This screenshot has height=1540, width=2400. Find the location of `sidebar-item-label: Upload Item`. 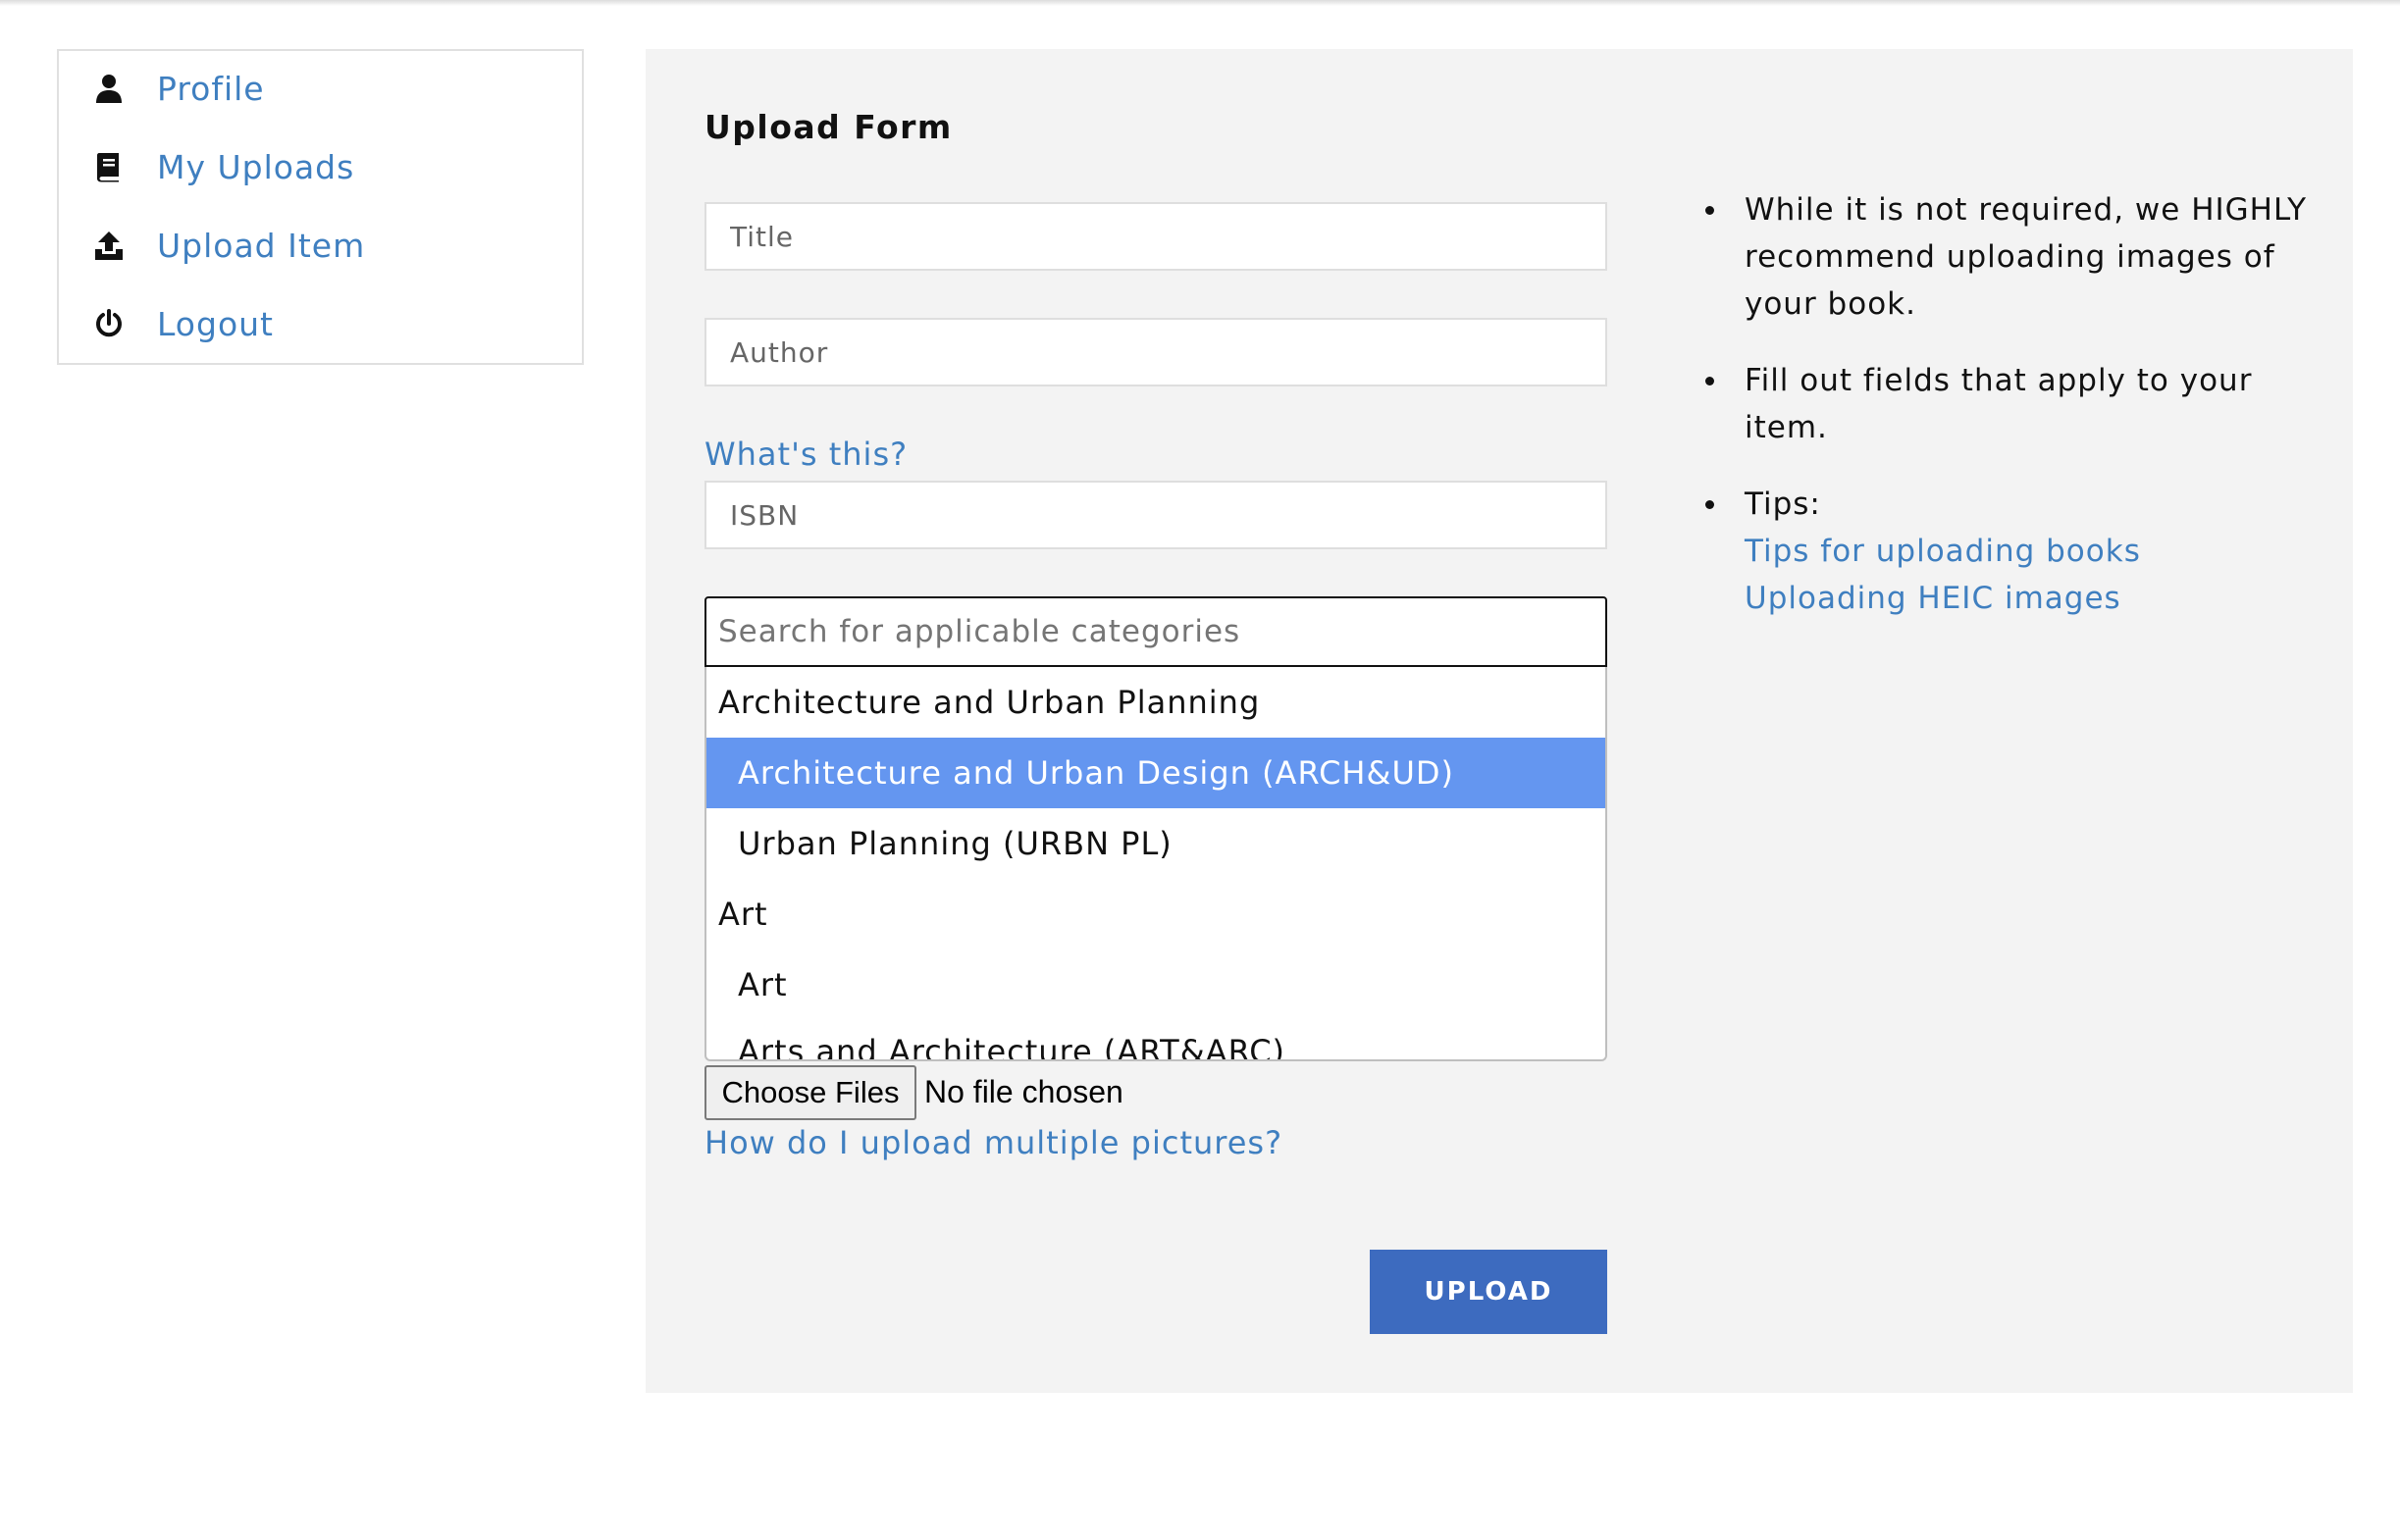

sidebar-item-label: Upload Item is located at coordinates (261, 245).